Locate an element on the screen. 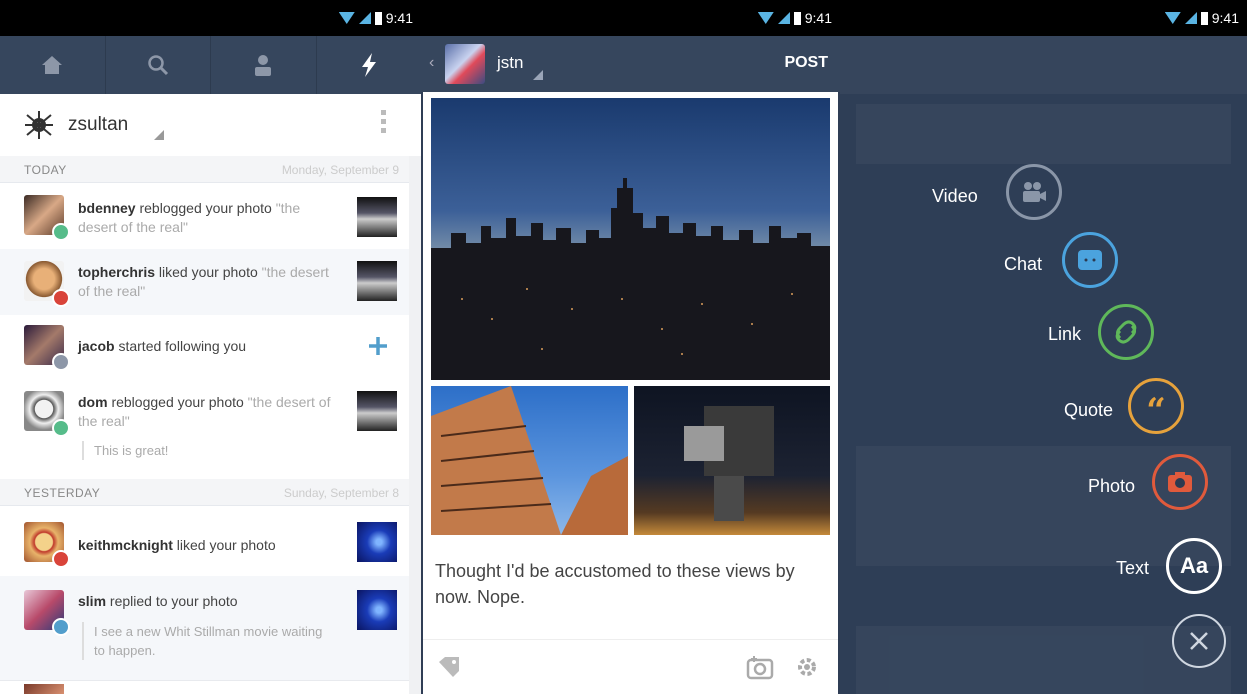  text-aa-icon: Aa is located at coordinates (1194, 565).